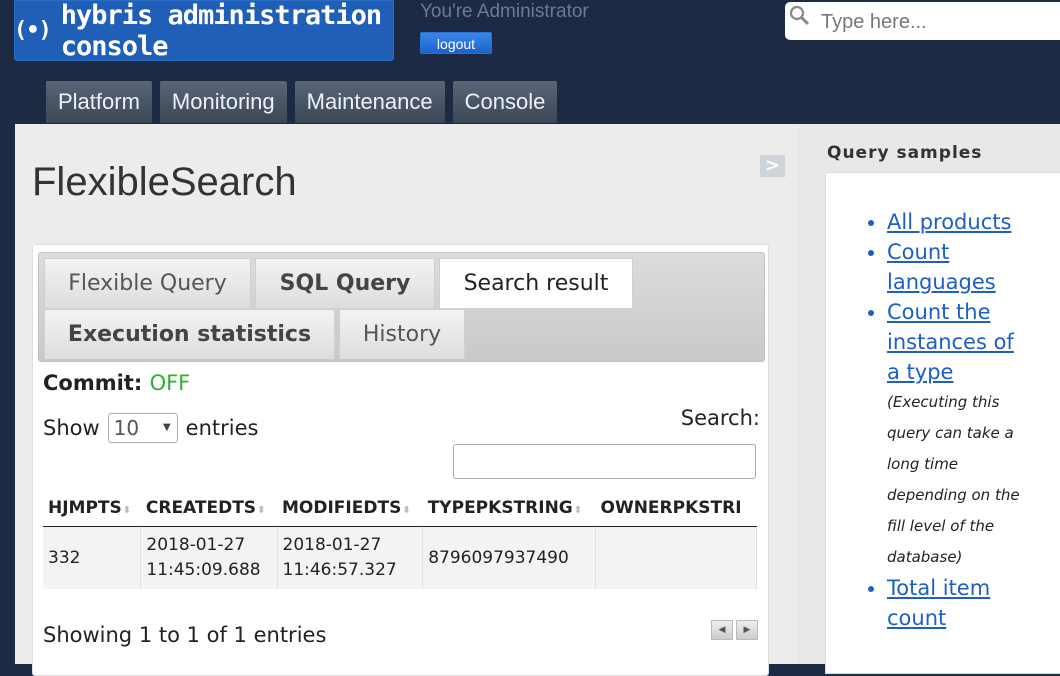  I want to click on pagination: ◀ ▶, so click(734, 630).